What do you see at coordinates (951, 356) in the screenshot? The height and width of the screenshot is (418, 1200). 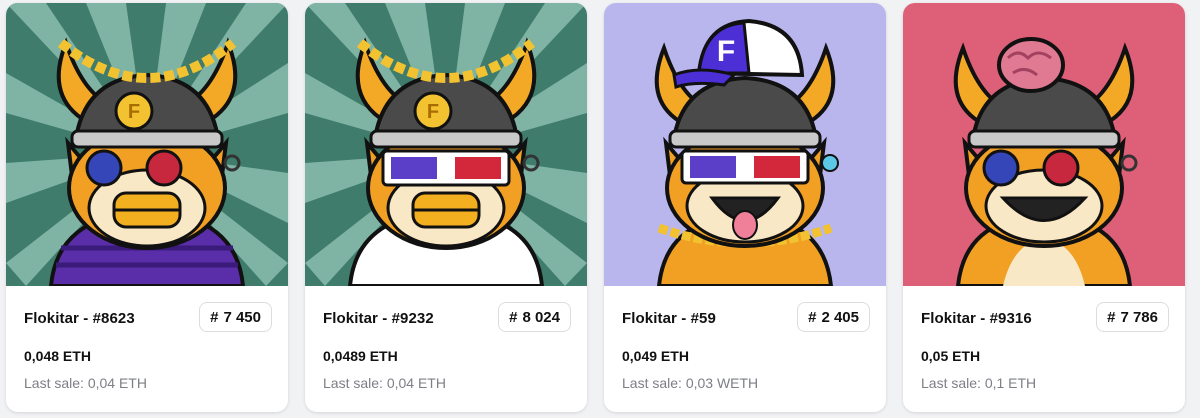 I see `nft-price: 0,05 ETH` at bounding box center [951, 356].